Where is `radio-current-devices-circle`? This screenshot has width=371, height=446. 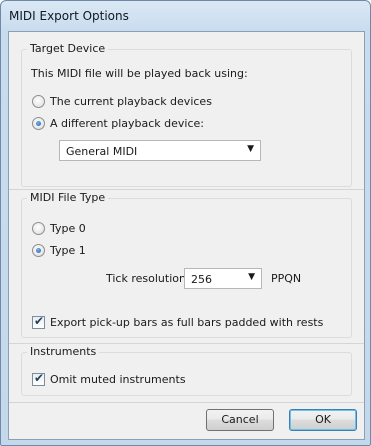
radio-current-devices-circle is located at coordinates (38, 101).